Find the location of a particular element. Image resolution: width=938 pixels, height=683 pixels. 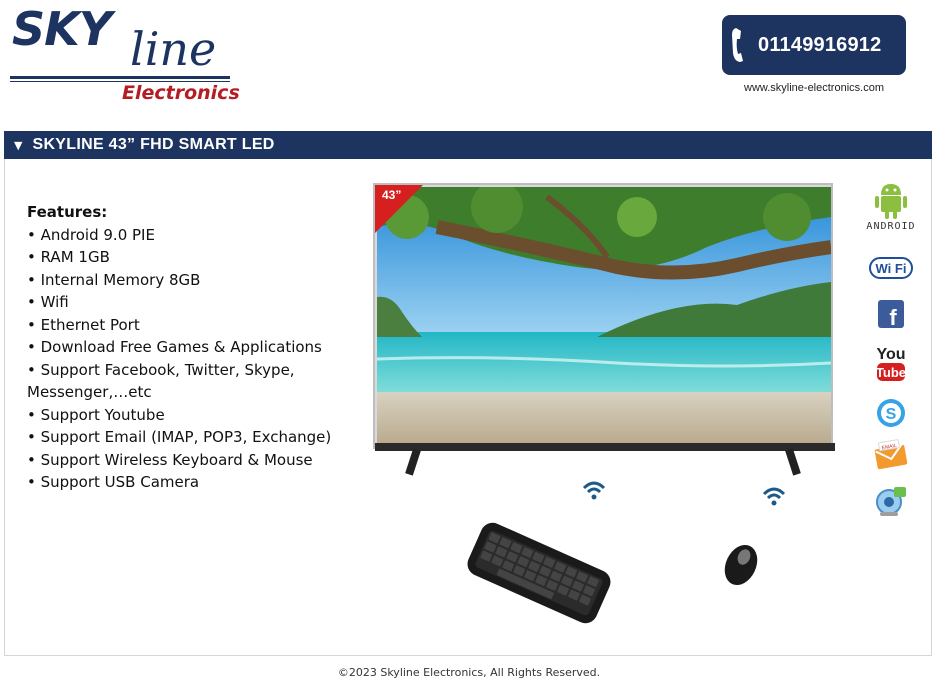

feature-item: • Support Email (IMAP, POP3, Exchange) is located at coordinates (179, 437).